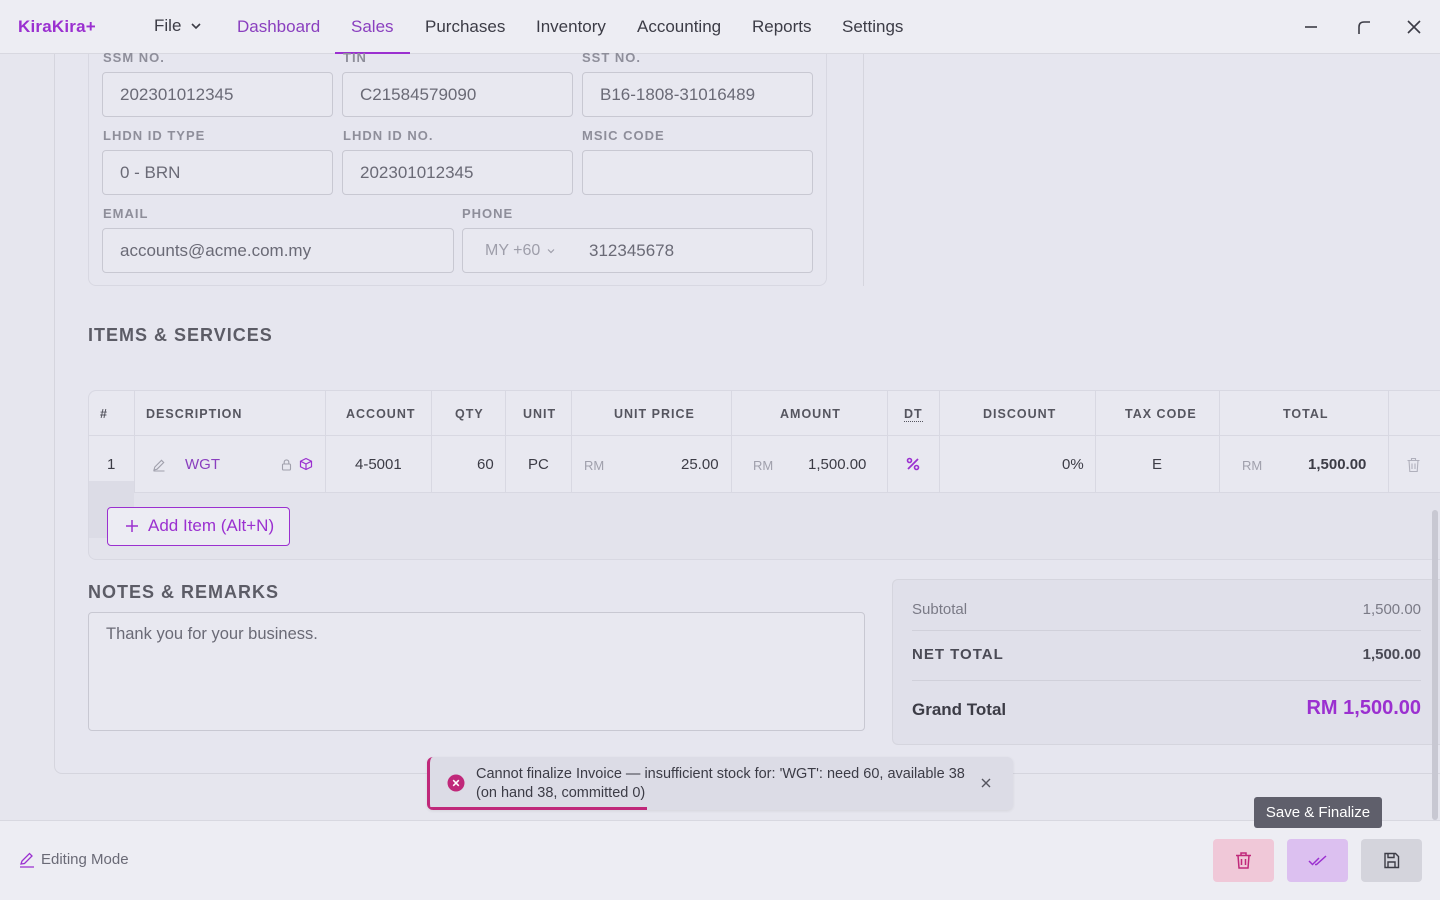 The height and width of the screenshot is (900, 1440). I want to click on edit-pencil-icon, so click(159, 465).